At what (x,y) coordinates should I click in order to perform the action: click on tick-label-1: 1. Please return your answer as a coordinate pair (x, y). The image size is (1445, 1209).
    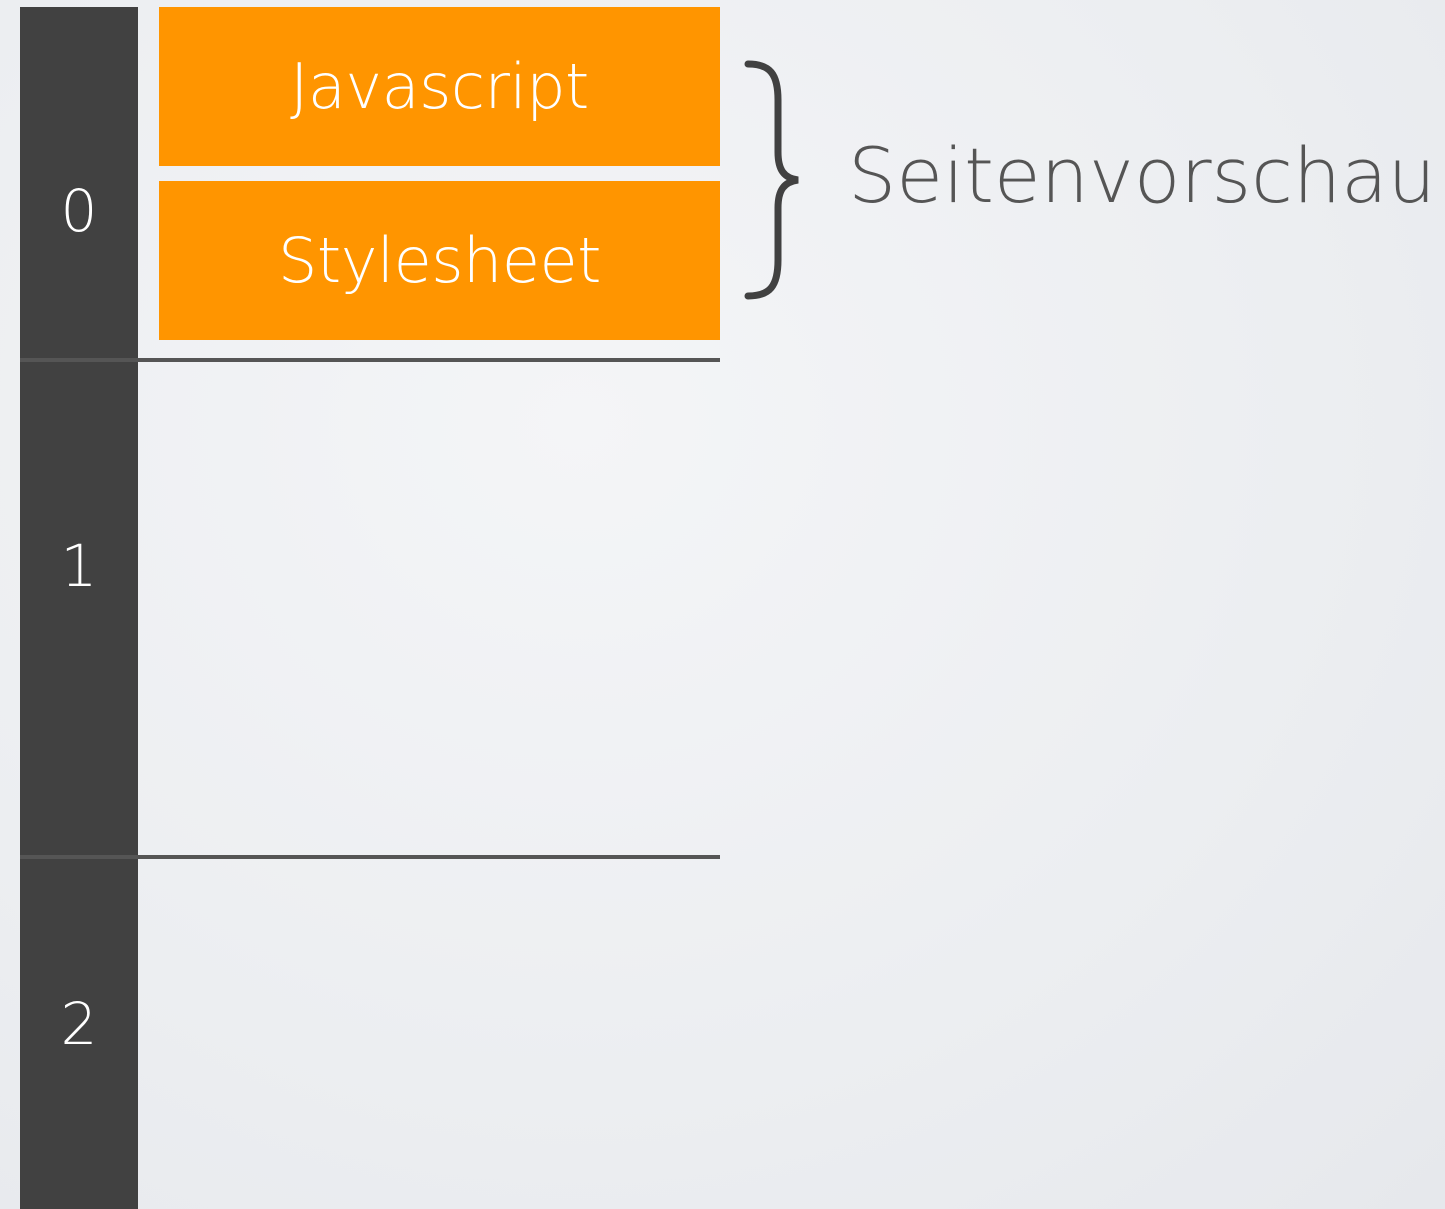
    Looking at the image, I should click on (79, 566).